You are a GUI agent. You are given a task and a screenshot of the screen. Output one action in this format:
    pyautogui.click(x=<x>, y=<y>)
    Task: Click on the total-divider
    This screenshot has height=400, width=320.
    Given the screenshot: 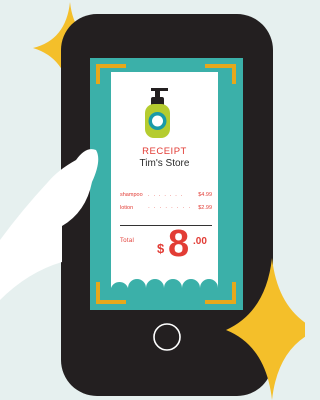 What is the action you would take?
    pyautogui.click(x=166, y=226)
    